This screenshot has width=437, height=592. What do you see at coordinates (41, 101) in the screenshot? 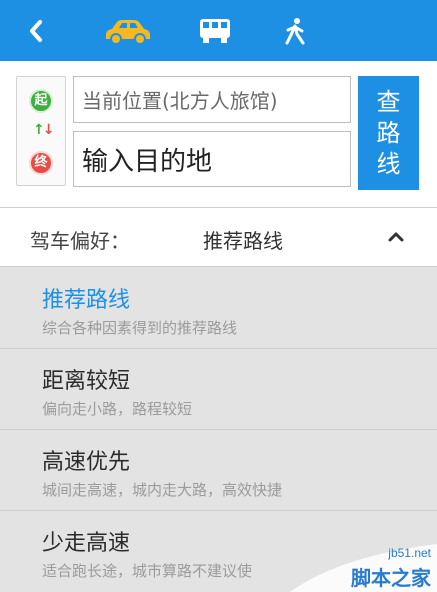
I see `start-marker-icon: 起` at bounding box center [41, 101].